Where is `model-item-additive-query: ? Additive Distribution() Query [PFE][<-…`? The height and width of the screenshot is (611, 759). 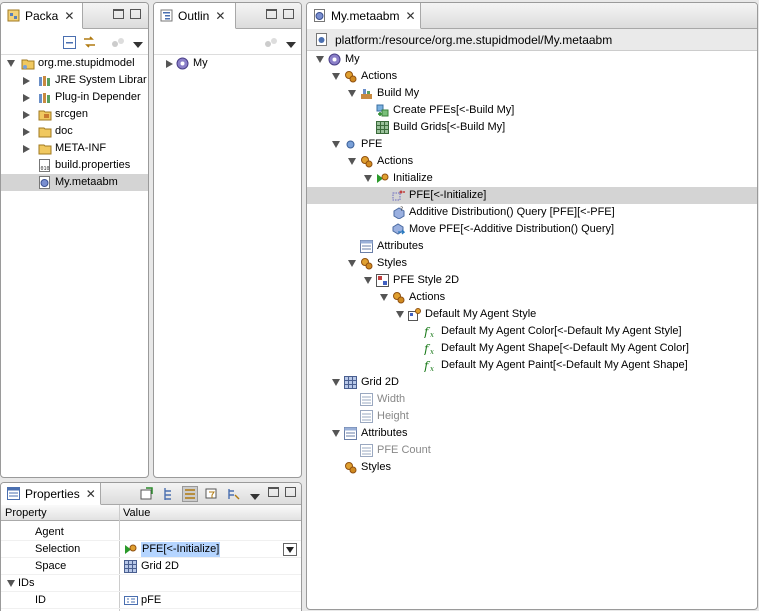
model-item-additive-query: ? Additive Distribution() Query [PFE][<-… is located at coordinates (532, 212).